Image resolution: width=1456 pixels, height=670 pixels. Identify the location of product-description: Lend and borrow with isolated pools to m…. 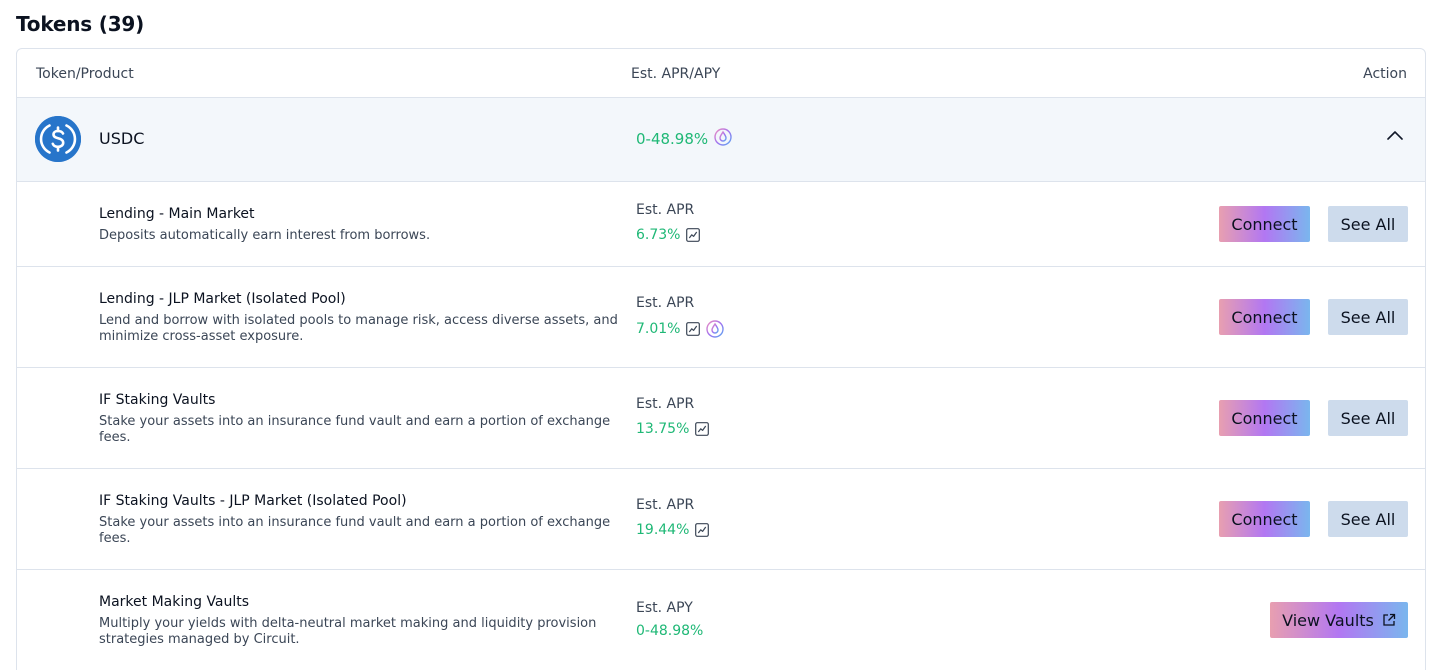
(358, 328).